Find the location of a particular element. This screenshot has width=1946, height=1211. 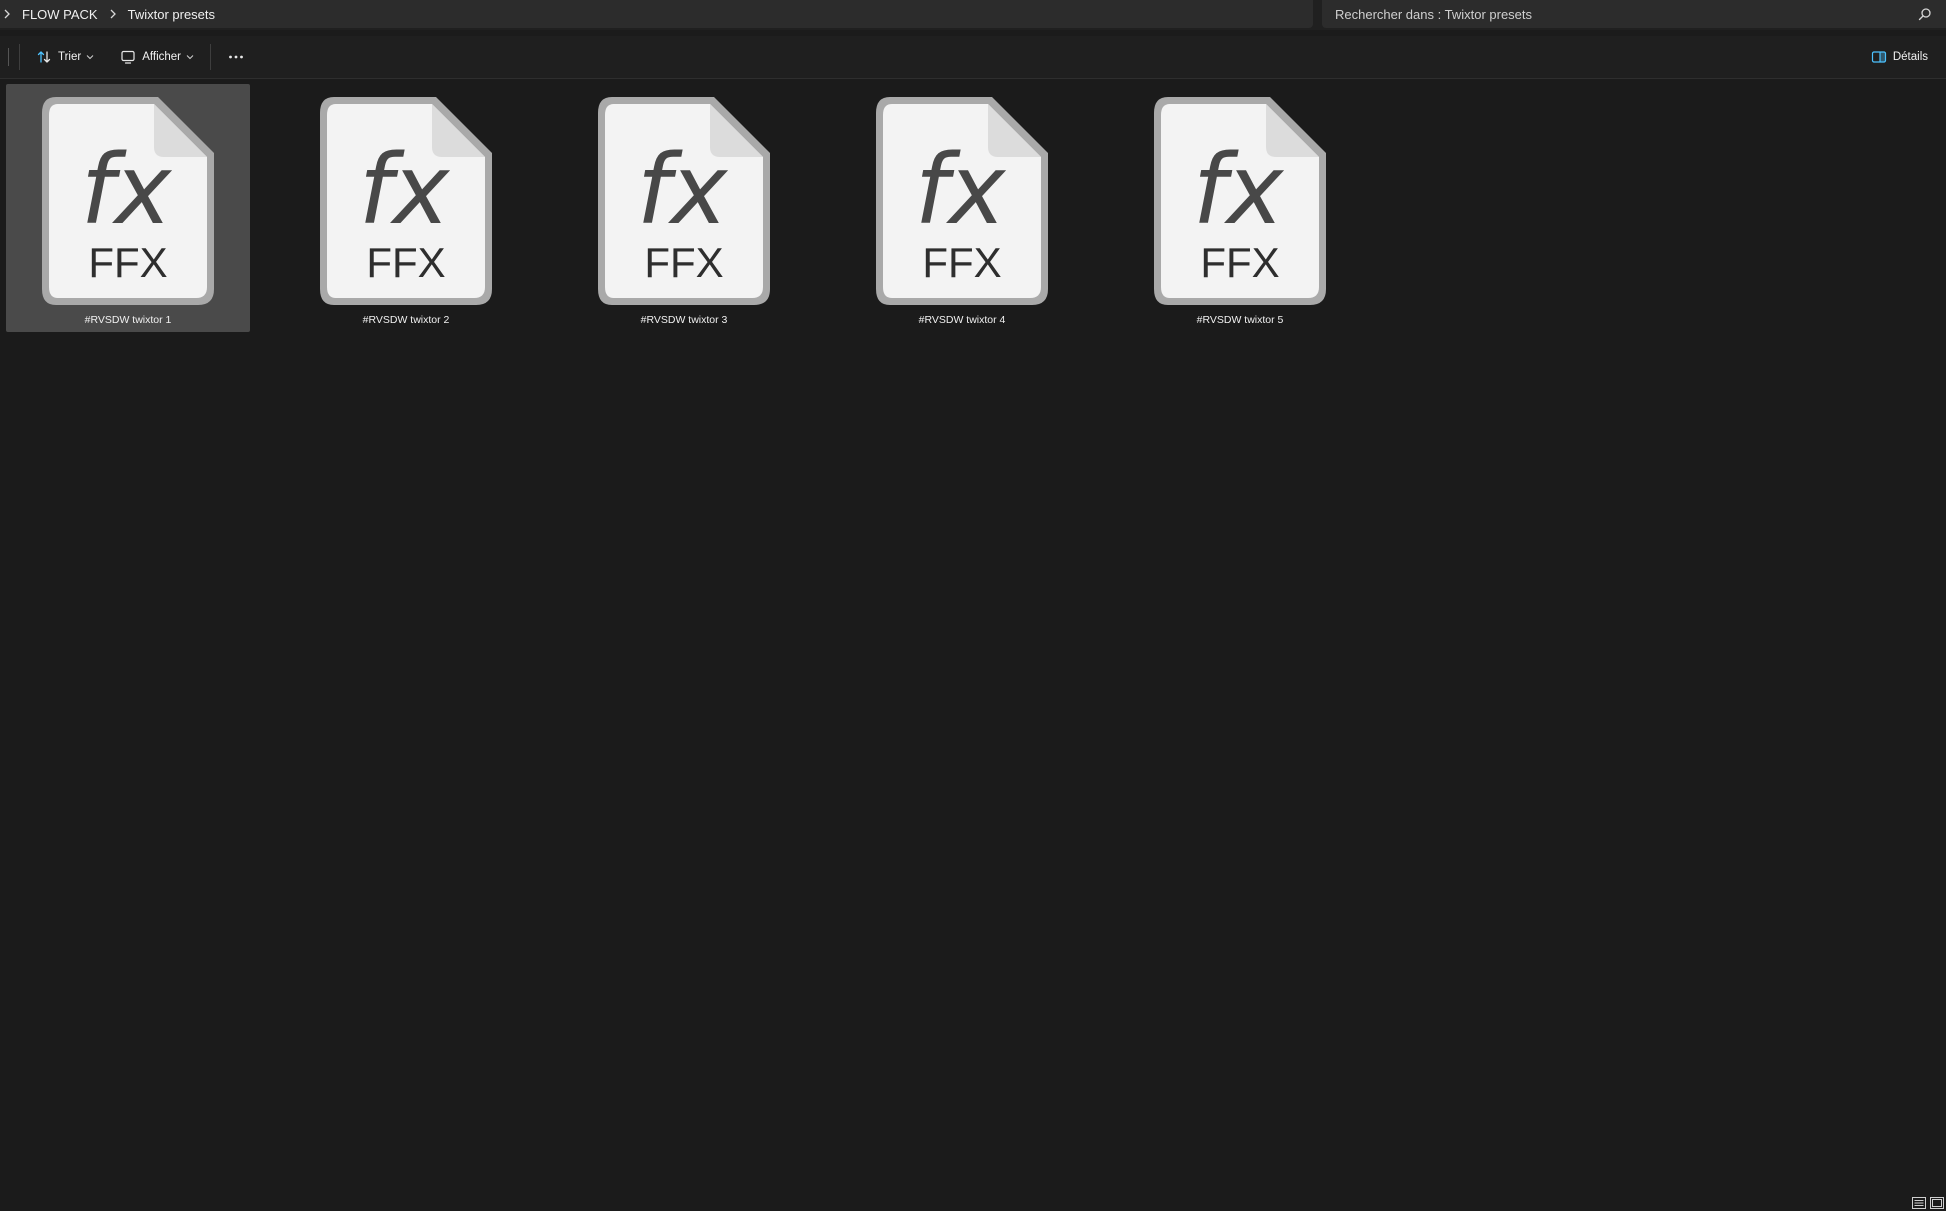

sort-button: Trier is located at coordinates (65, 57).